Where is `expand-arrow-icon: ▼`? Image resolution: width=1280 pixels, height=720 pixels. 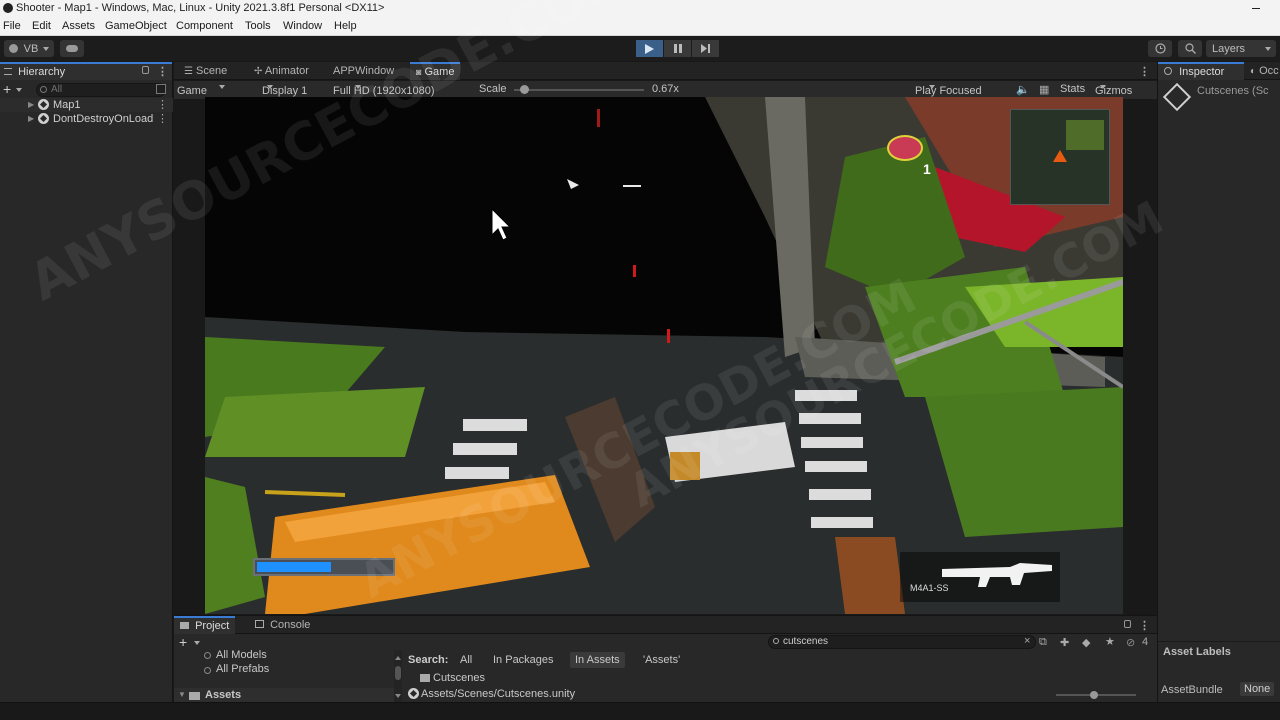
expand-arrow-icon: ▼ is located at coordinates (182, 694).